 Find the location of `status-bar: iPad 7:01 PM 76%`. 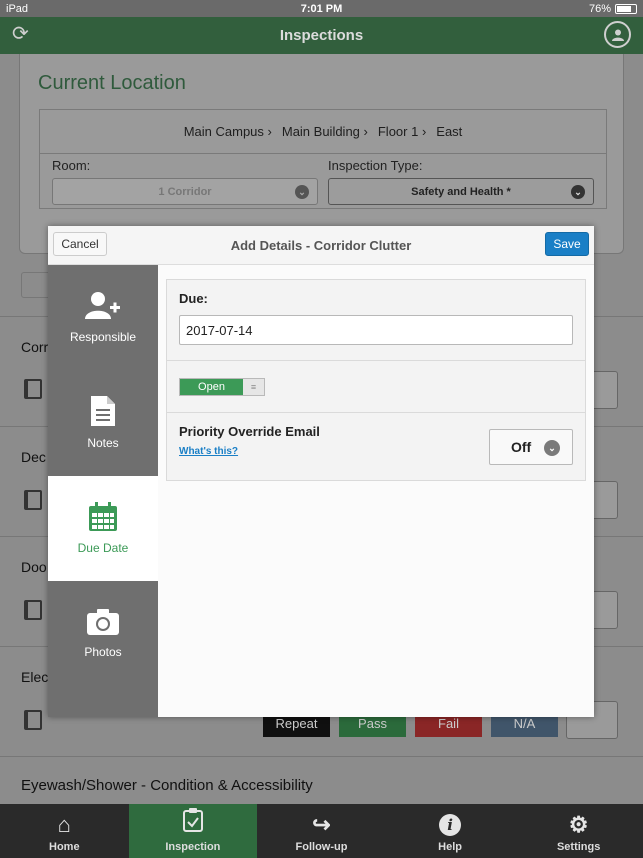

status-bar: iPad 7:01 PM 76% is located at coordinates (321, 8).